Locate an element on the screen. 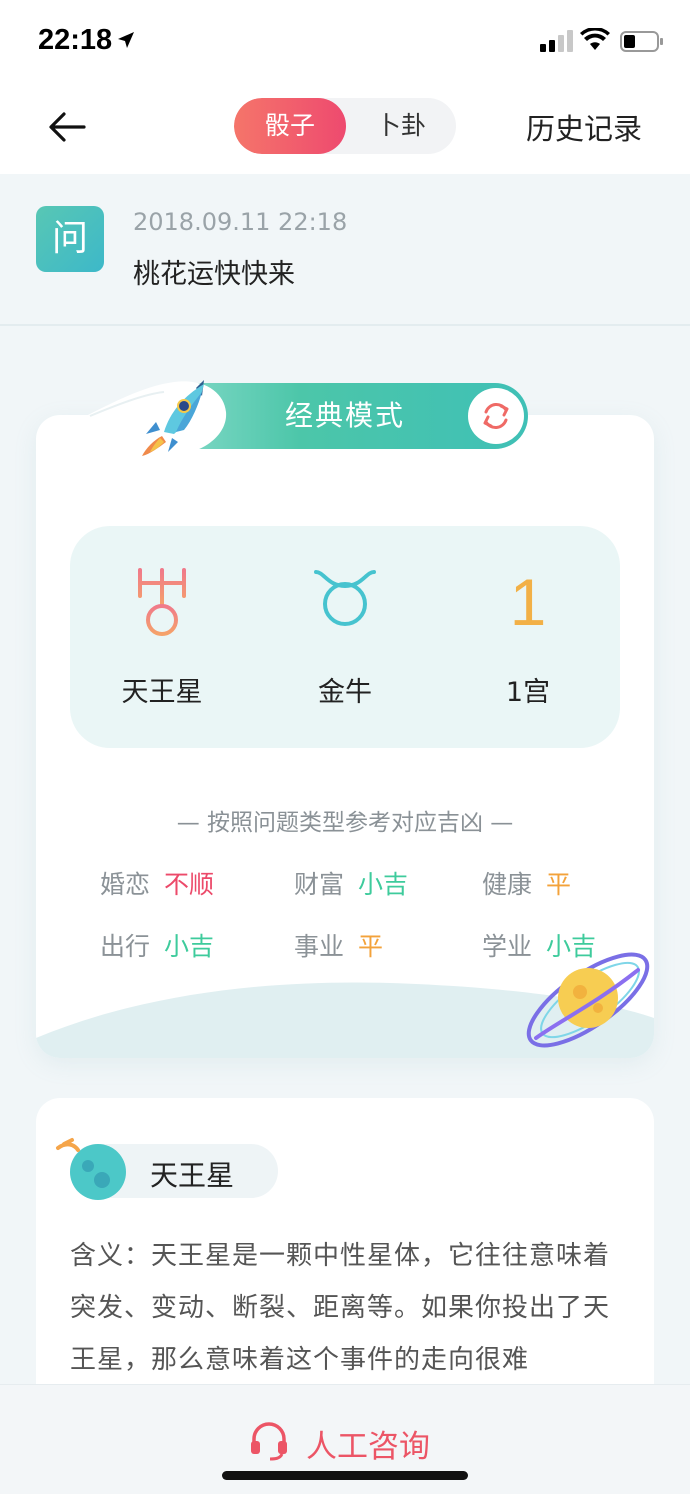 The height and width of the screenshot is (1494, 690). fortune-item: 事业平 is located at coordinates (338, 945).